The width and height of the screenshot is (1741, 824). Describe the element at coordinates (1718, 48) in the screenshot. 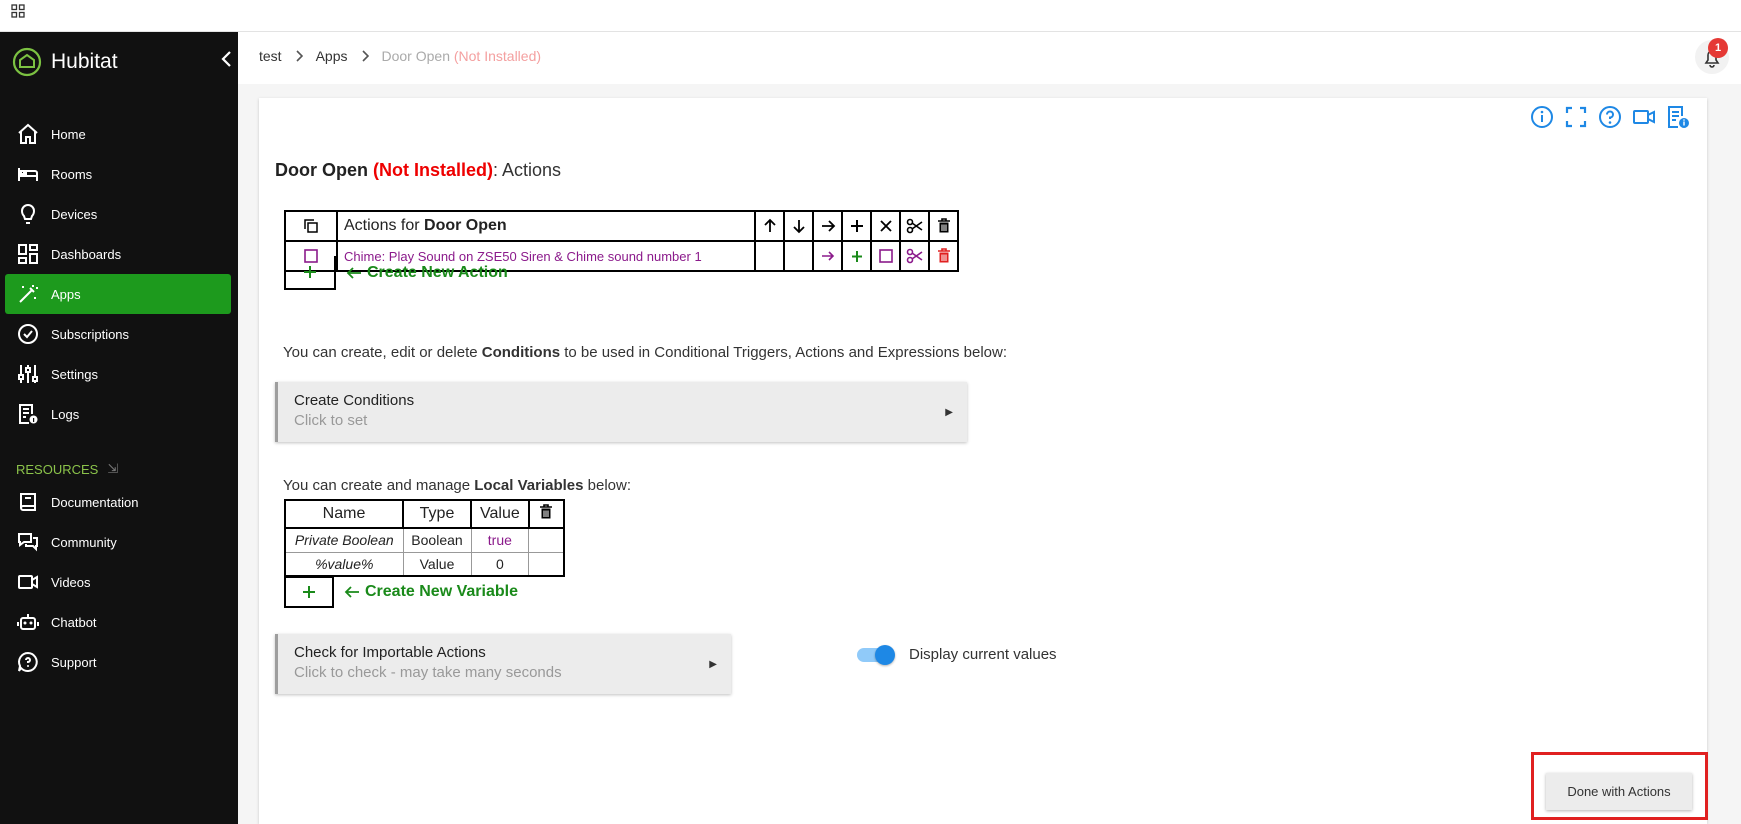

I see `notification-count-badge: 1` at that location.